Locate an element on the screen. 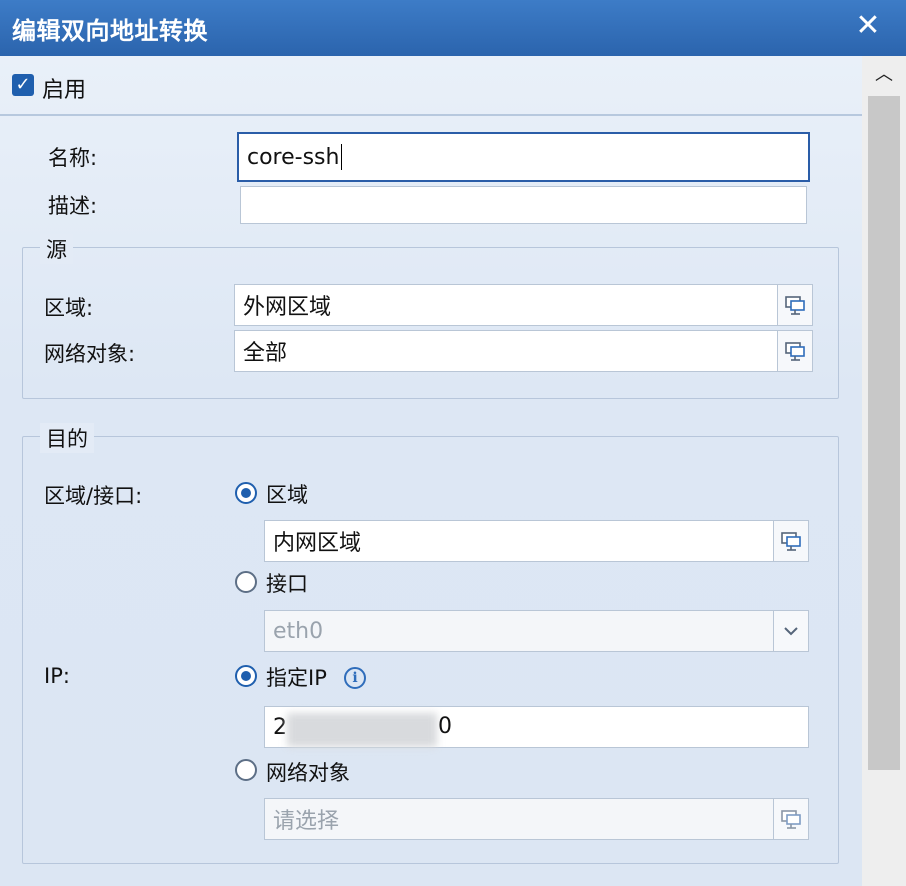 The width and height of the screenshot is (906, 886). source-legend: 源 is located at coordinates (56, 249).